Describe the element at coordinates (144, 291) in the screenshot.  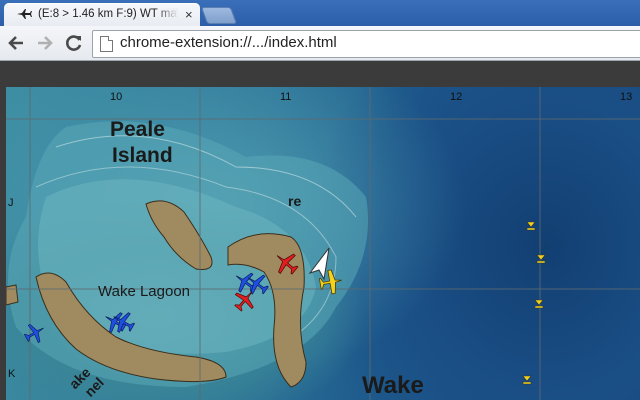
I see `place-name-lagoon: Wake Lagoon` at that location.